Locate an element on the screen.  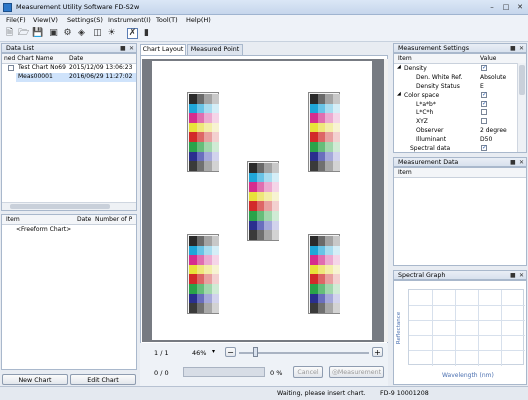
zoom-out-button: − is located at coordinates (230, 352).